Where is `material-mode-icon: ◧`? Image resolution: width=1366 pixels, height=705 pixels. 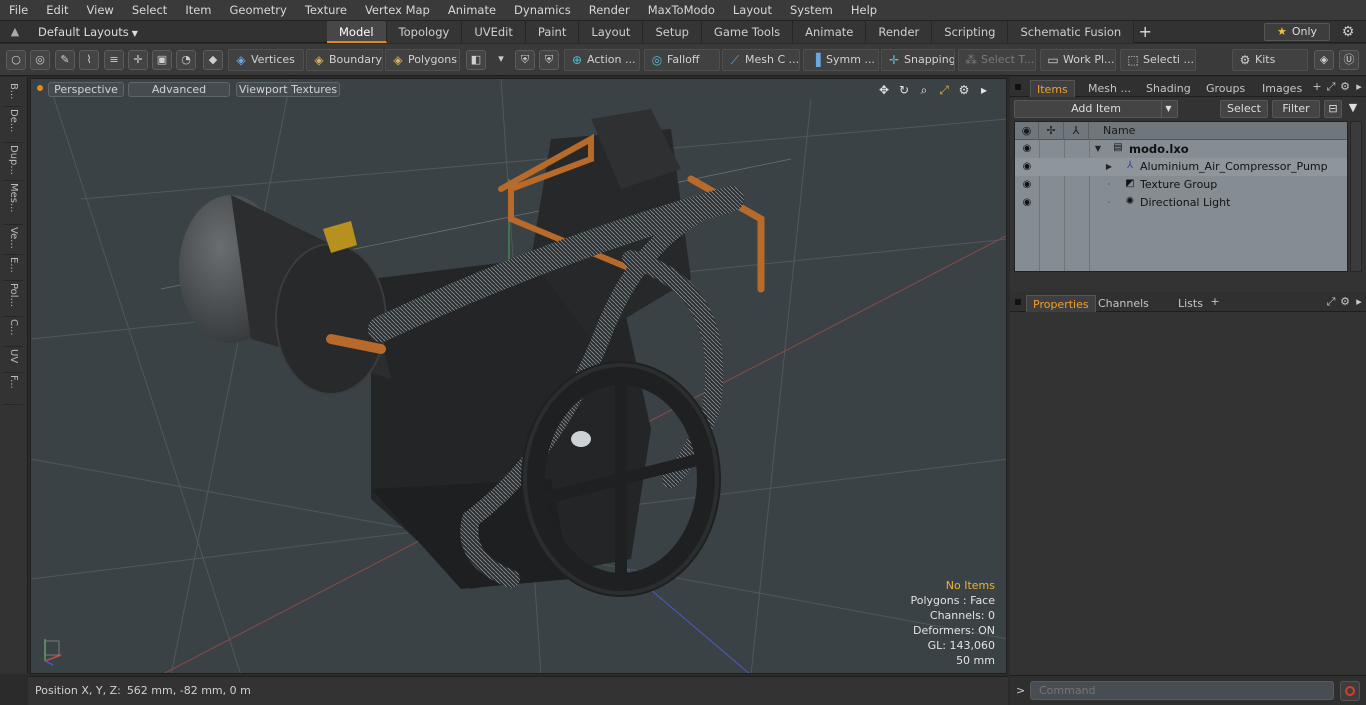 material-mode-icon: ◧ is located at coordinates (476, 60).